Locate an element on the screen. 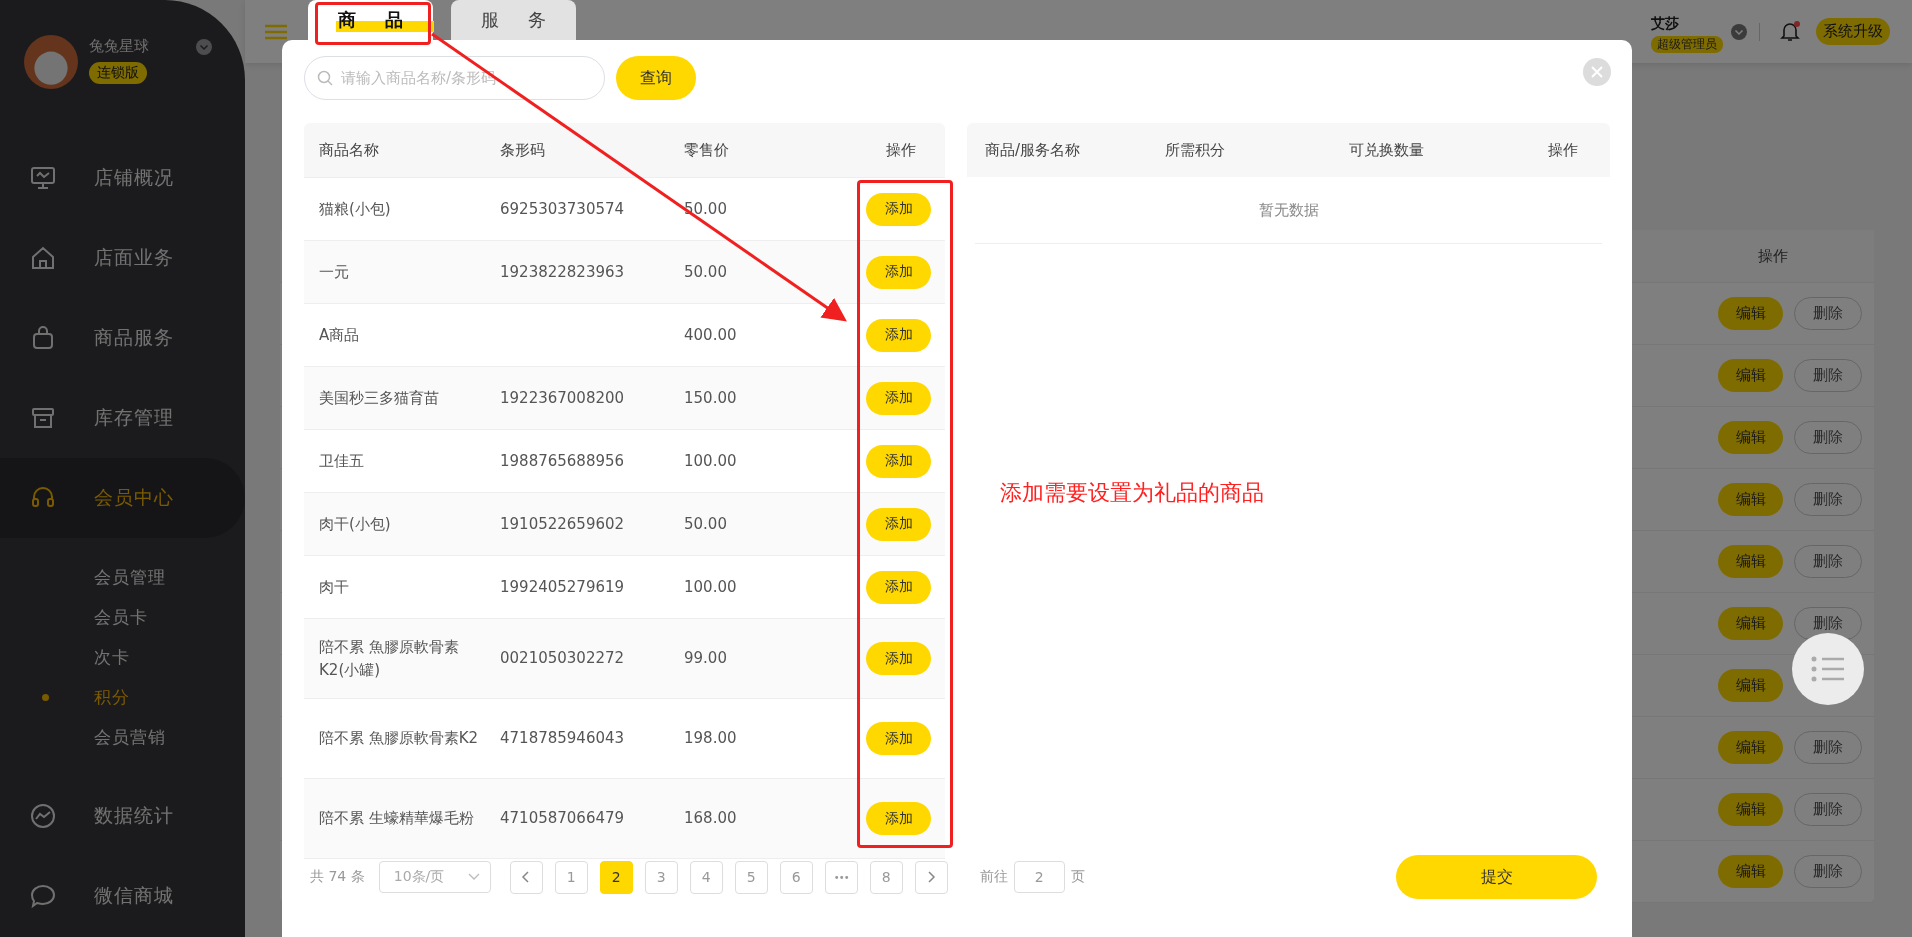  nav-item: 商品服务 is located at coordinates (122, 338).